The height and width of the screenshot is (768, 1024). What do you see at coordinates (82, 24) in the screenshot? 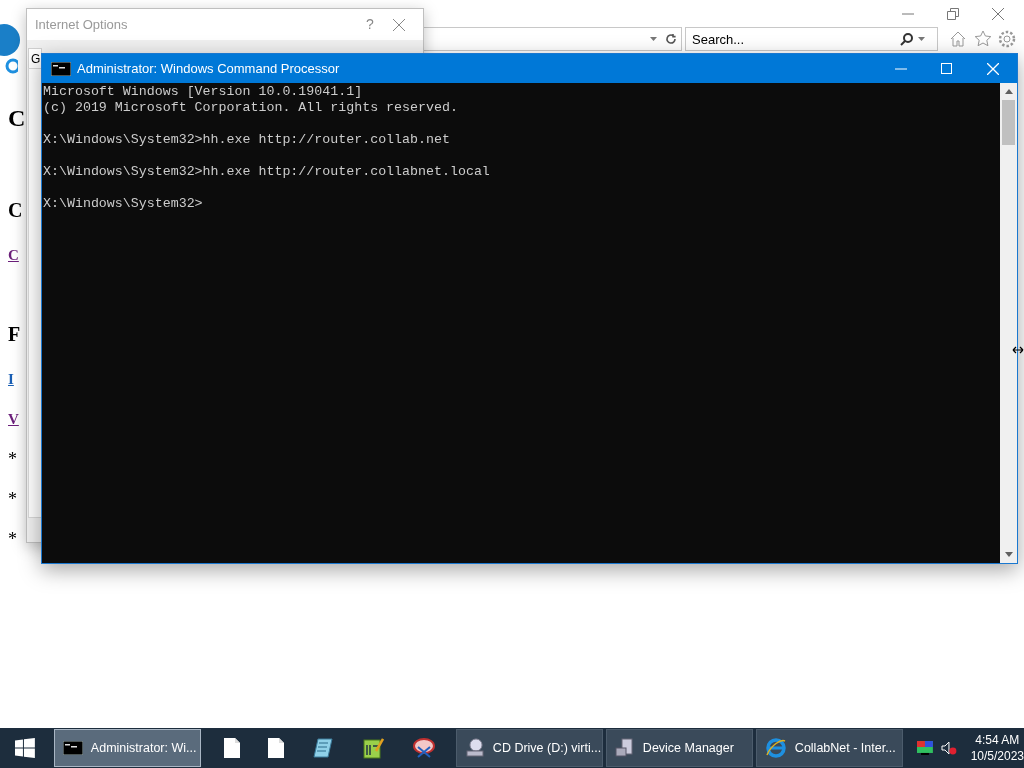
I see `window-title: Internet Options` at bounding box center [82, 24].